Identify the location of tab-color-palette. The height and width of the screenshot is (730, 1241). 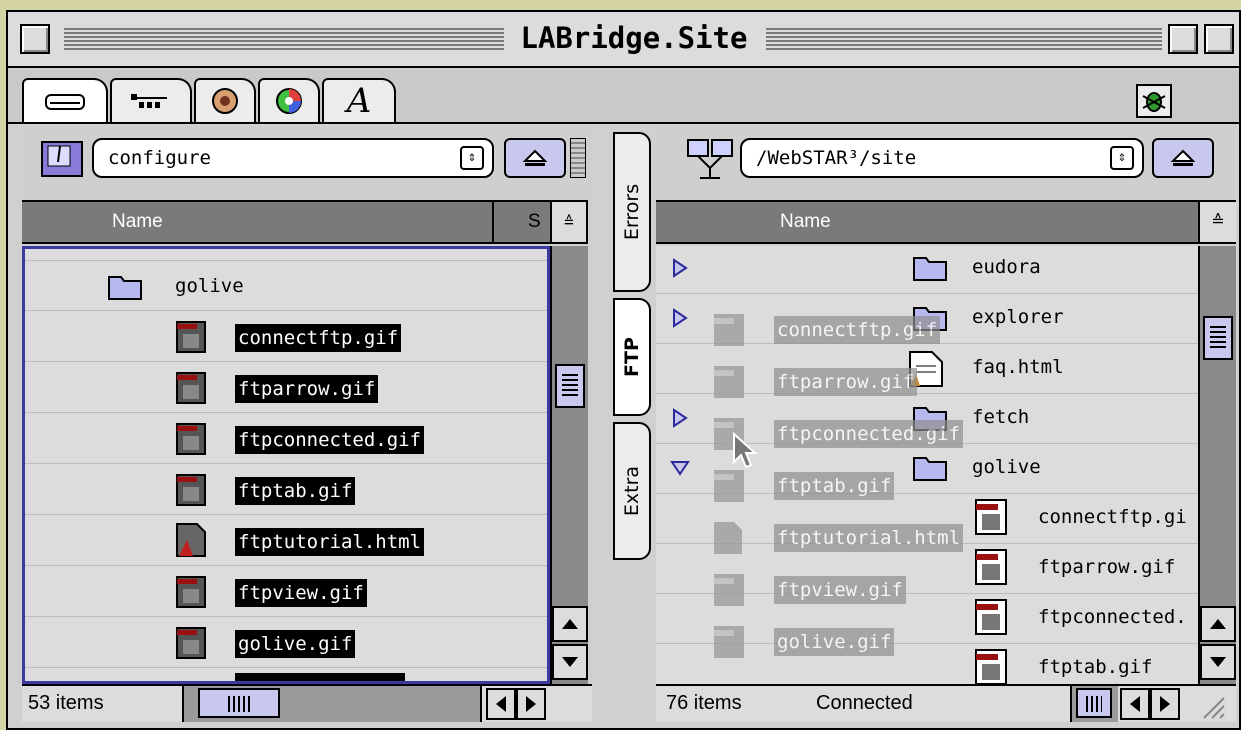
(289, 100).